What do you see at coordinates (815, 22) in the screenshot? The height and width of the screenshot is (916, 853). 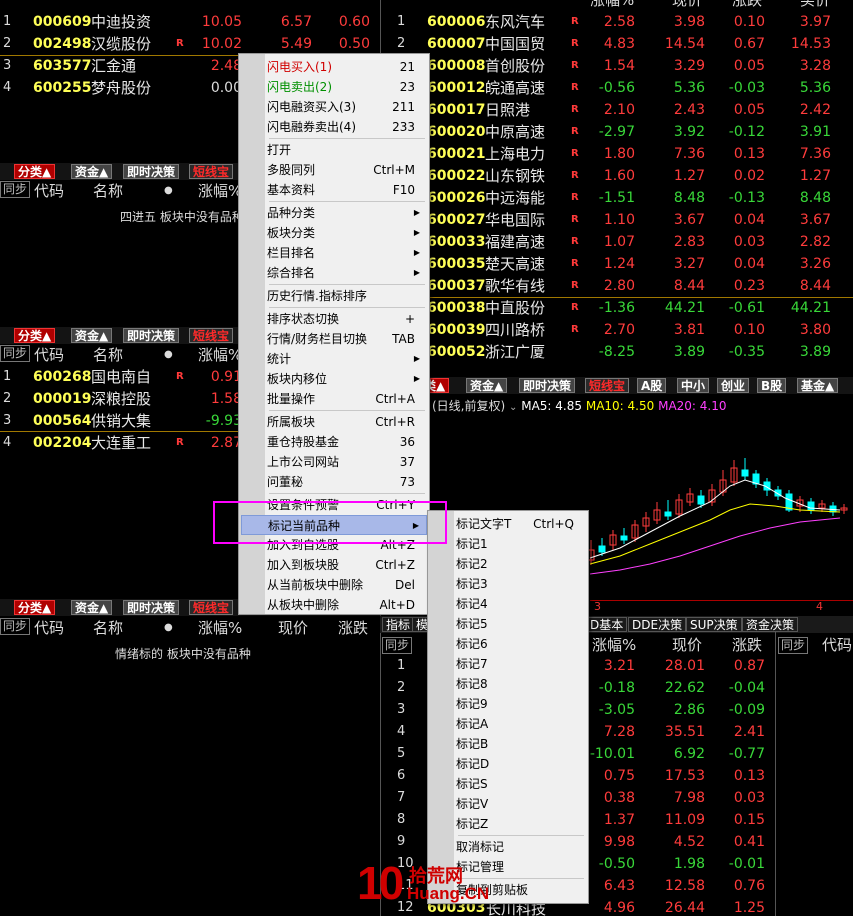 I see `bid-price: 3.97` at bounding box center [815, 22].